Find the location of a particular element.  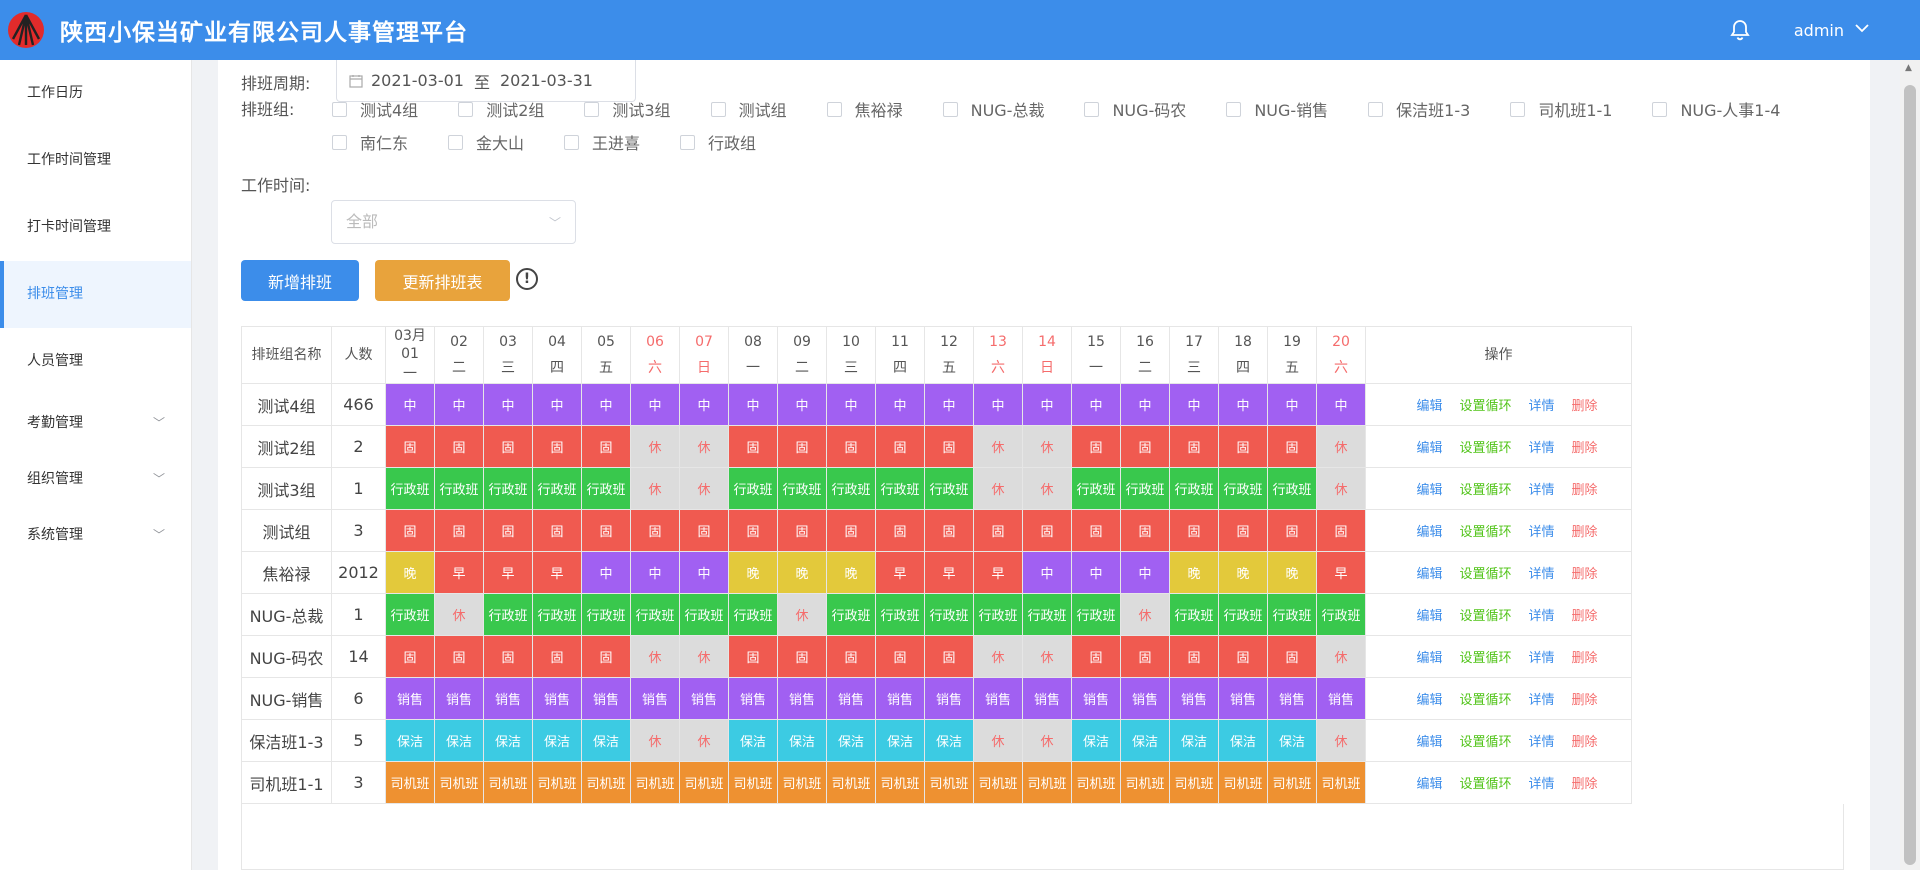

sidebar-item-work-calendar: 工作日历 is located at coordinates (95, 93).